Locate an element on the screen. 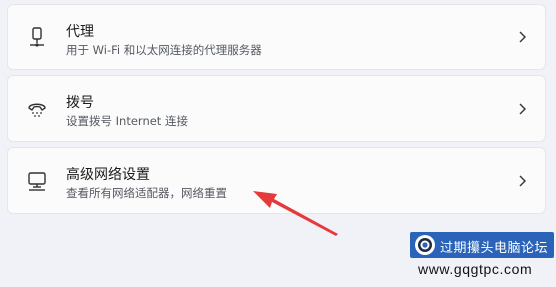 This screenshot has height=287, width=556. proxy-title: 代理 is located at coordinates (80, 32).